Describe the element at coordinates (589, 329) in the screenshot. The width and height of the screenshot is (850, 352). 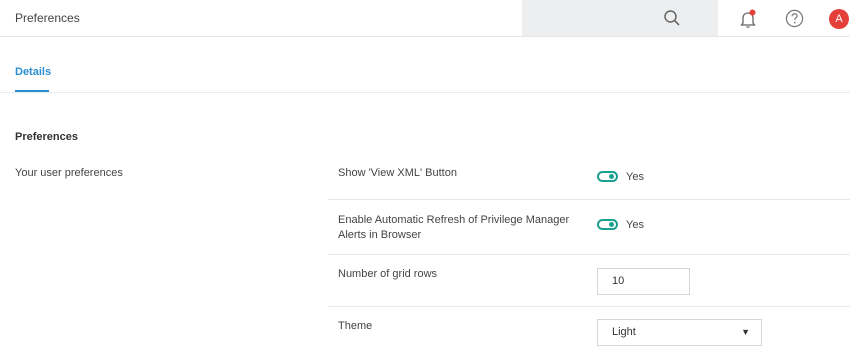
I see `setting-row-theme: Theme Light ▼` at that location.